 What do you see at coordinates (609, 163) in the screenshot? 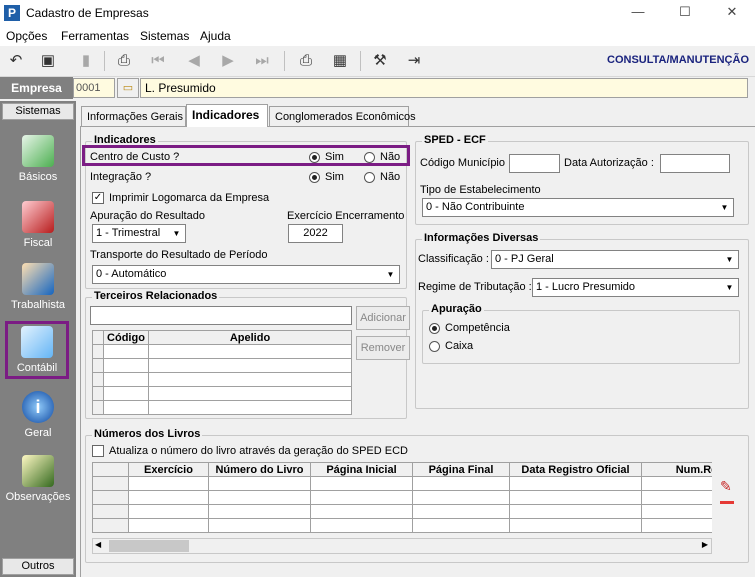
I see `data-autorizacao-label: Data Autorização :` at bounding box center [609, 163].